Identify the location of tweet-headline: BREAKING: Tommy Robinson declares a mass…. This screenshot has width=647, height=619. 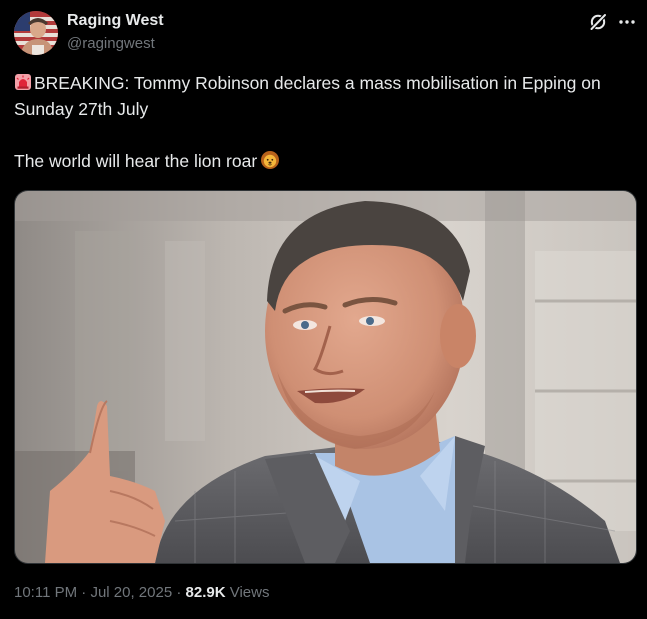
(307, 96).